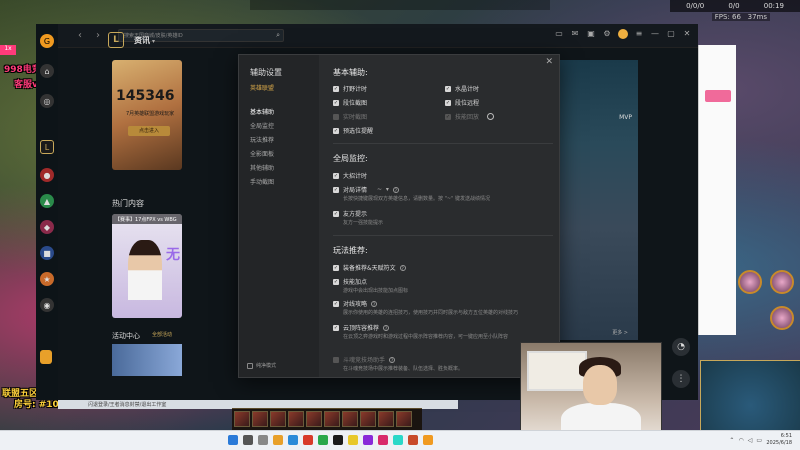 Image resolution: width=800 pixels, height=450 pixels. What do you see at coordinates (443, 235) in the screenshot?
I see `divider` at bounding box center [443, 235].